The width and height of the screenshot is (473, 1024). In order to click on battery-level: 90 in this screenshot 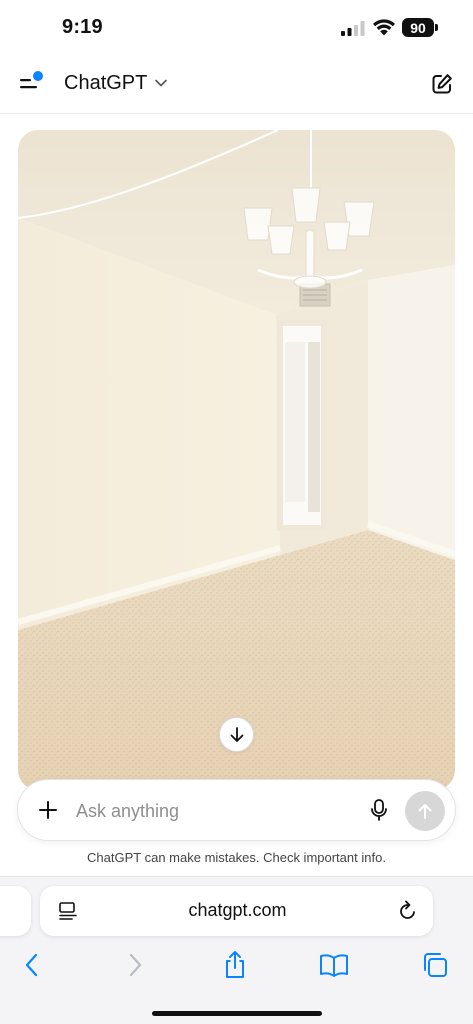, I will do `click(418, 27)`.